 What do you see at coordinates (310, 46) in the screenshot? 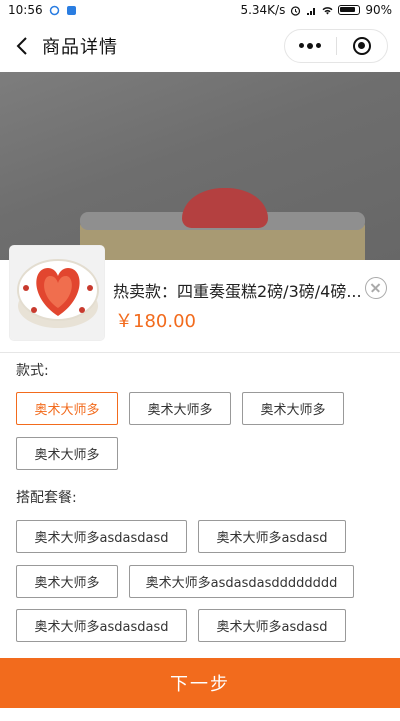
I see `more-options-icon` at bounding box center [310, 46].